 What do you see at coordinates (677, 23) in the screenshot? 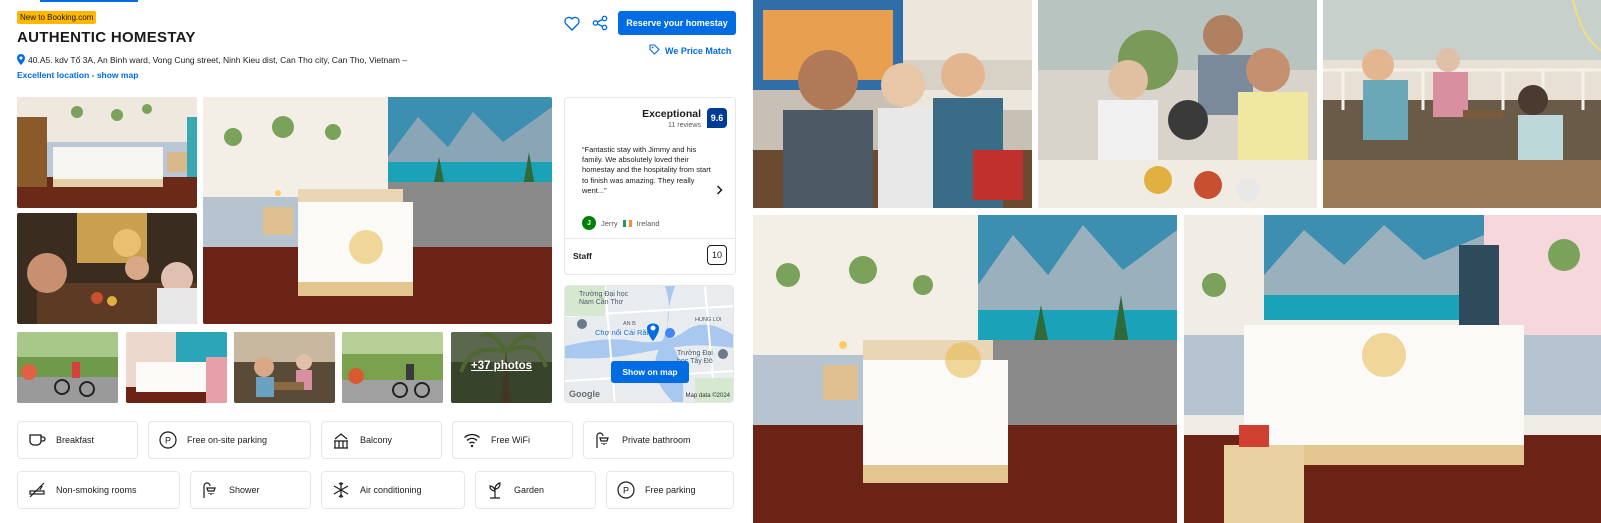
I see `reserve-button: Reserve your homestay` at bounding box center [677, 23].